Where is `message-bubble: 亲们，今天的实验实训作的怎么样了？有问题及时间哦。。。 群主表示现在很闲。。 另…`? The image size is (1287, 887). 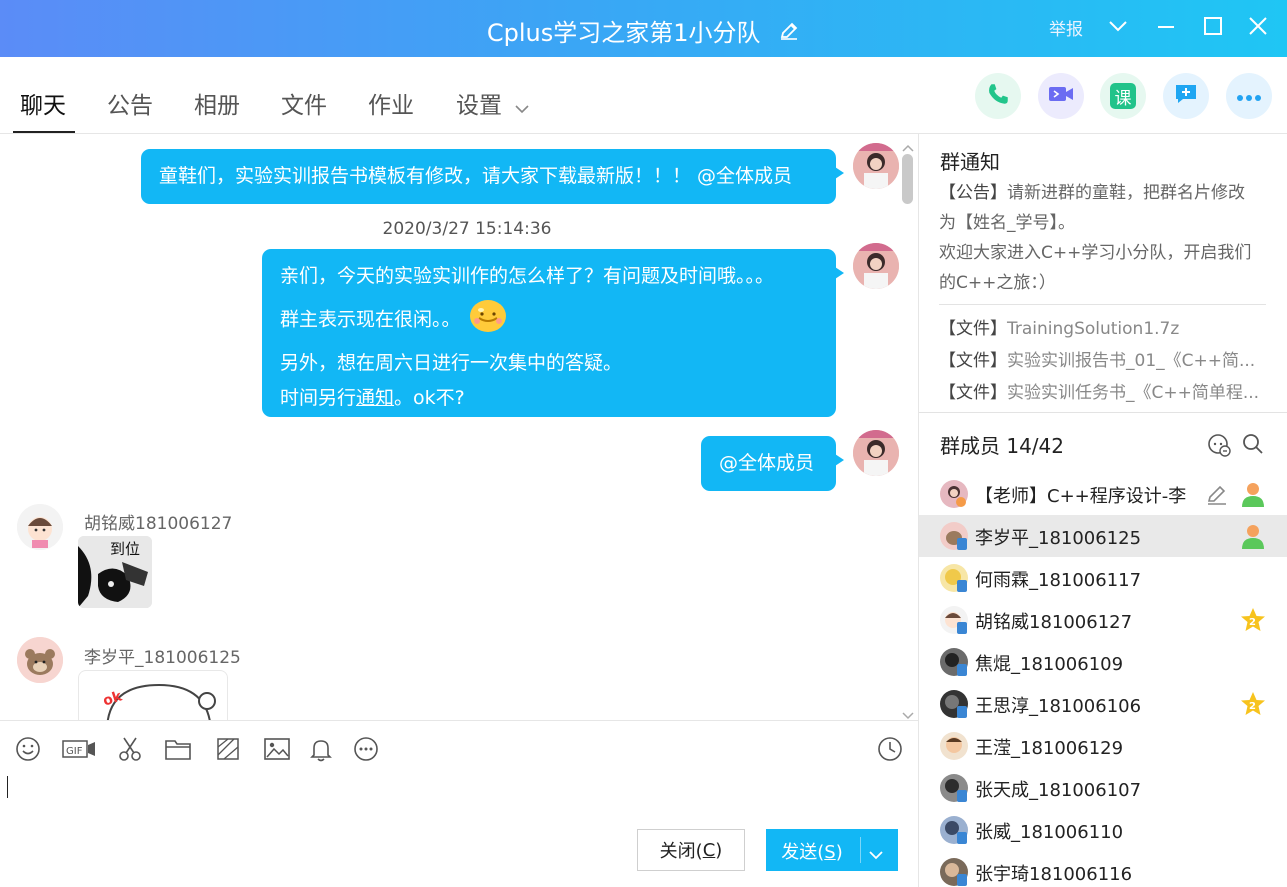 message-bubble: 亲们，今天的实验实训作的怎么样了？有问题及时间哦。。。 群主表示现在很闲。。 另… is located at coordinates (553, 333).